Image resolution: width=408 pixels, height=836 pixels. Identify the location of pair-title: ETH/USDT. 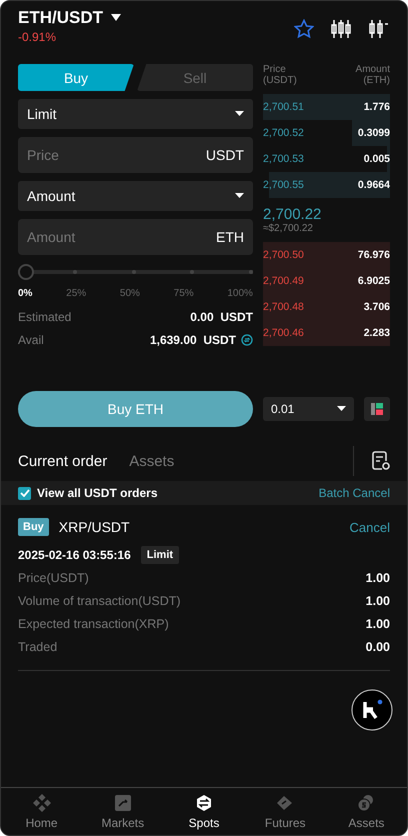
(60, 18).